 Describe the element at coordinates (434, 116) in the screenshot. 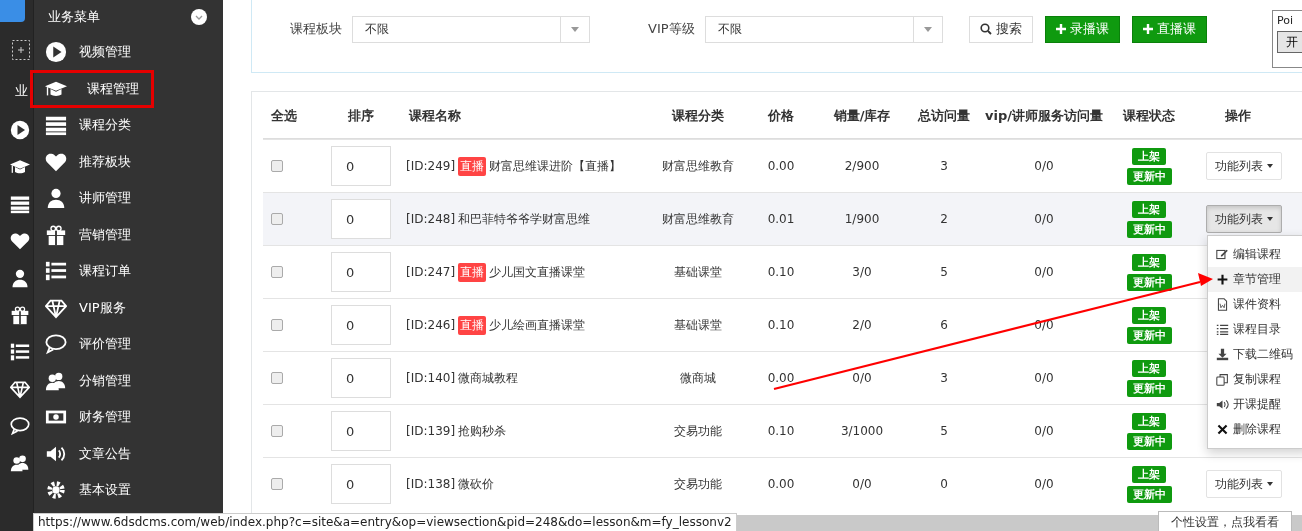

I see `column-header: 课程名称` at that location.